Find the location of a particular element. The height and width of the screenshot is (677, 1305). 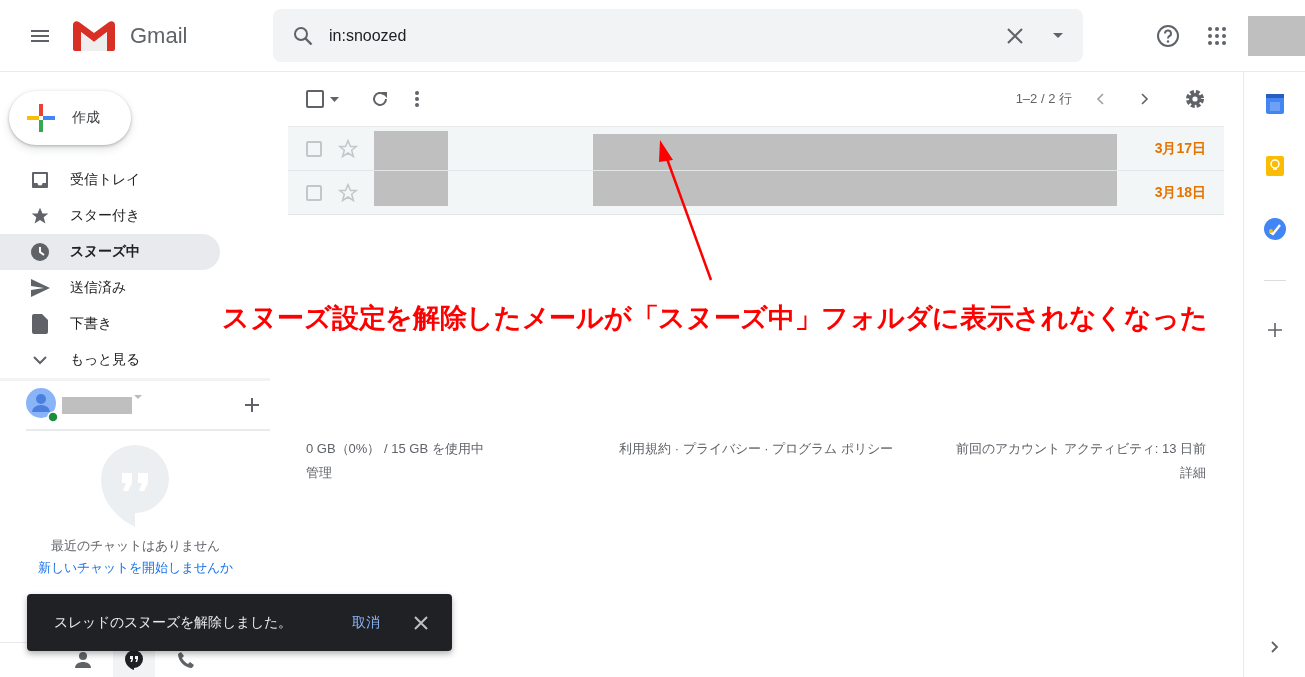

select-all-checkbox is located at coordinates (315, 99).